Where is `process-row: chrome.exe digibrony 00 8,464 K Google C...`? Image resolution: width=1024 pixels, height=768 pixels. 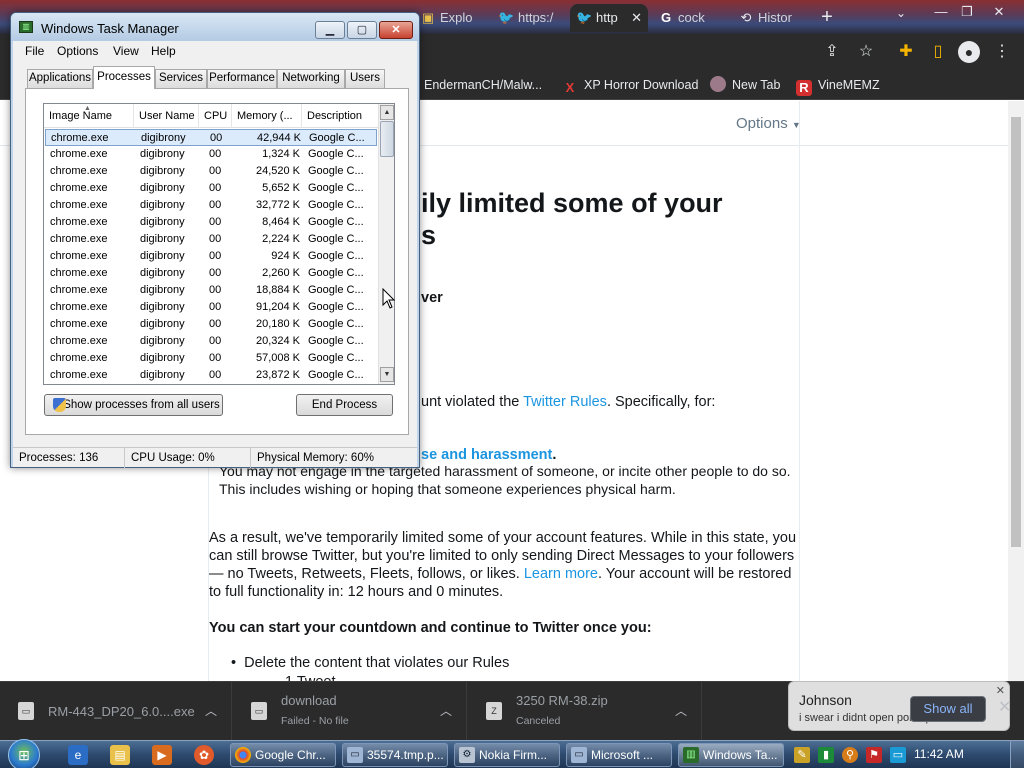 process-row: chrome.exe digibrony 00 8,464 K Google C... is located at coordinates (211, 222).